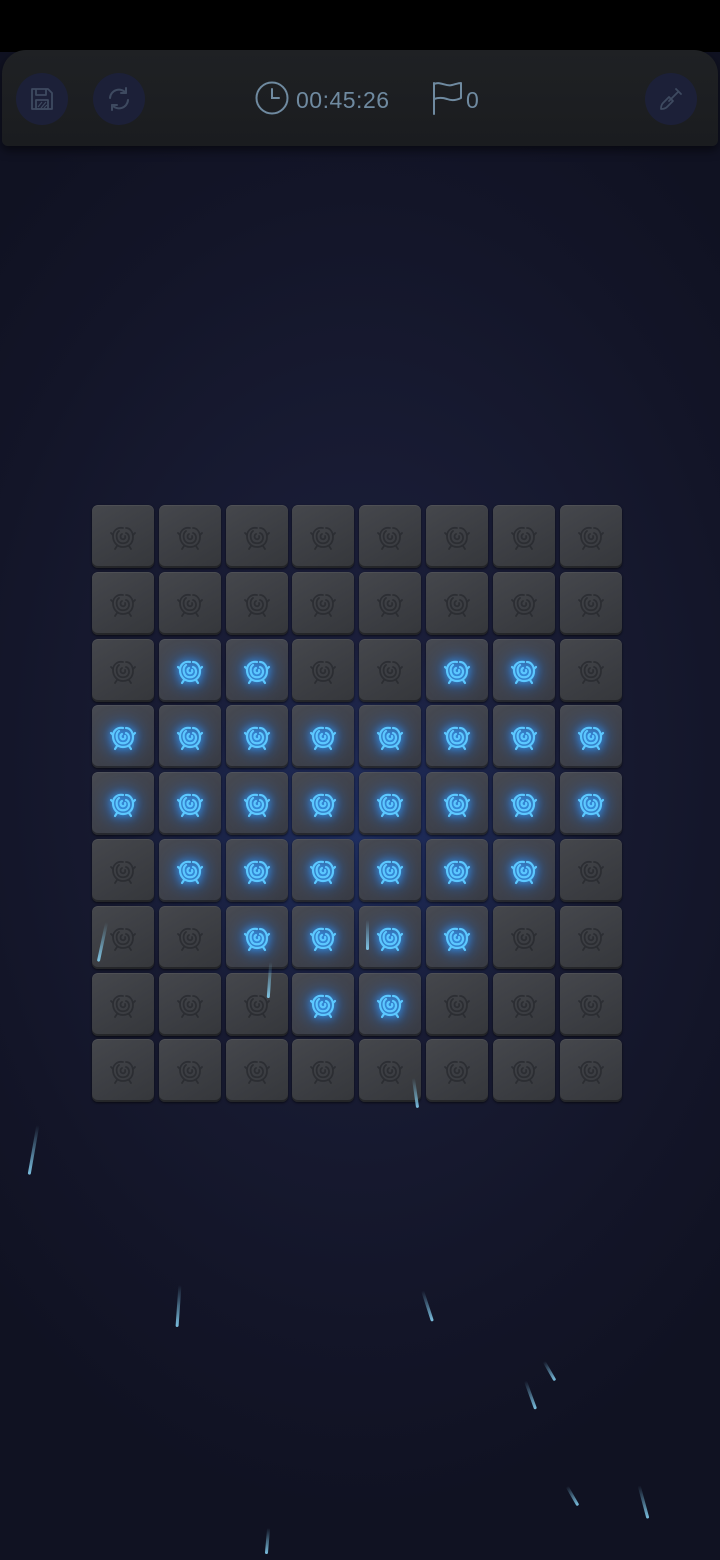 Image resolution: width=720 pixels, height=1560 pixels. I want to click on save-button, so click(42, 99).